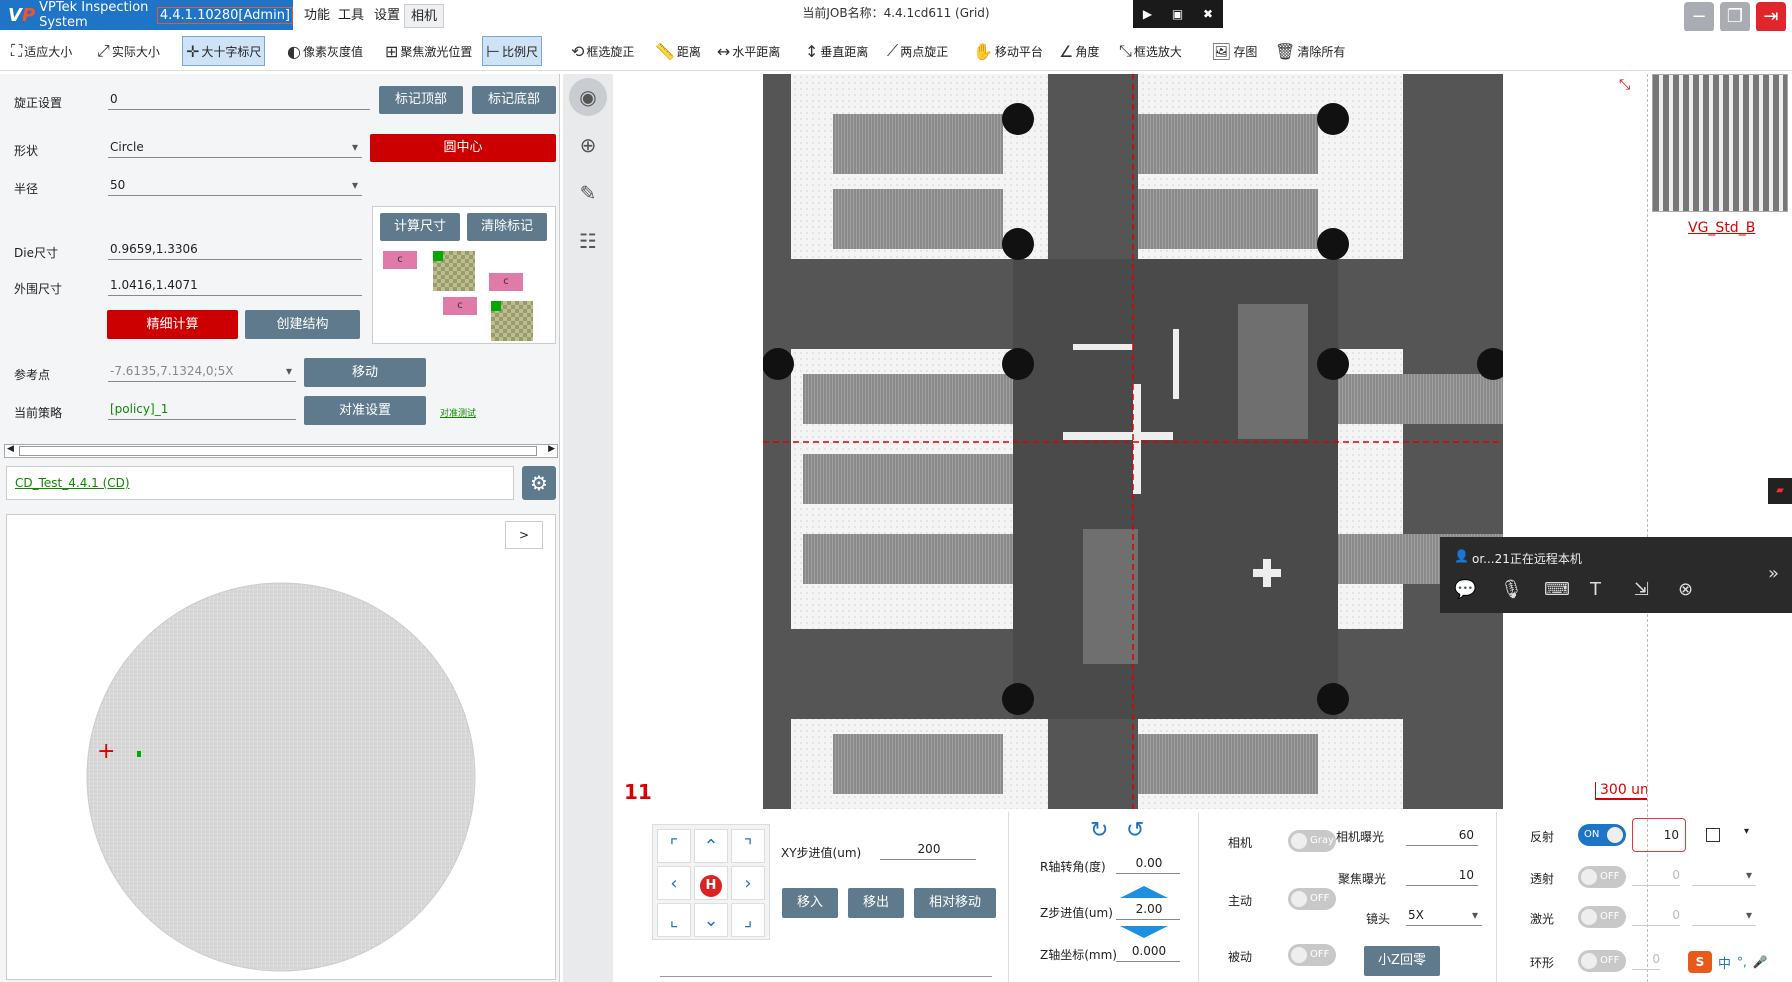 The height and width of the screenshot is (982, 1792). I want to click on cursor-icon: ▶, so click(1147, 14).